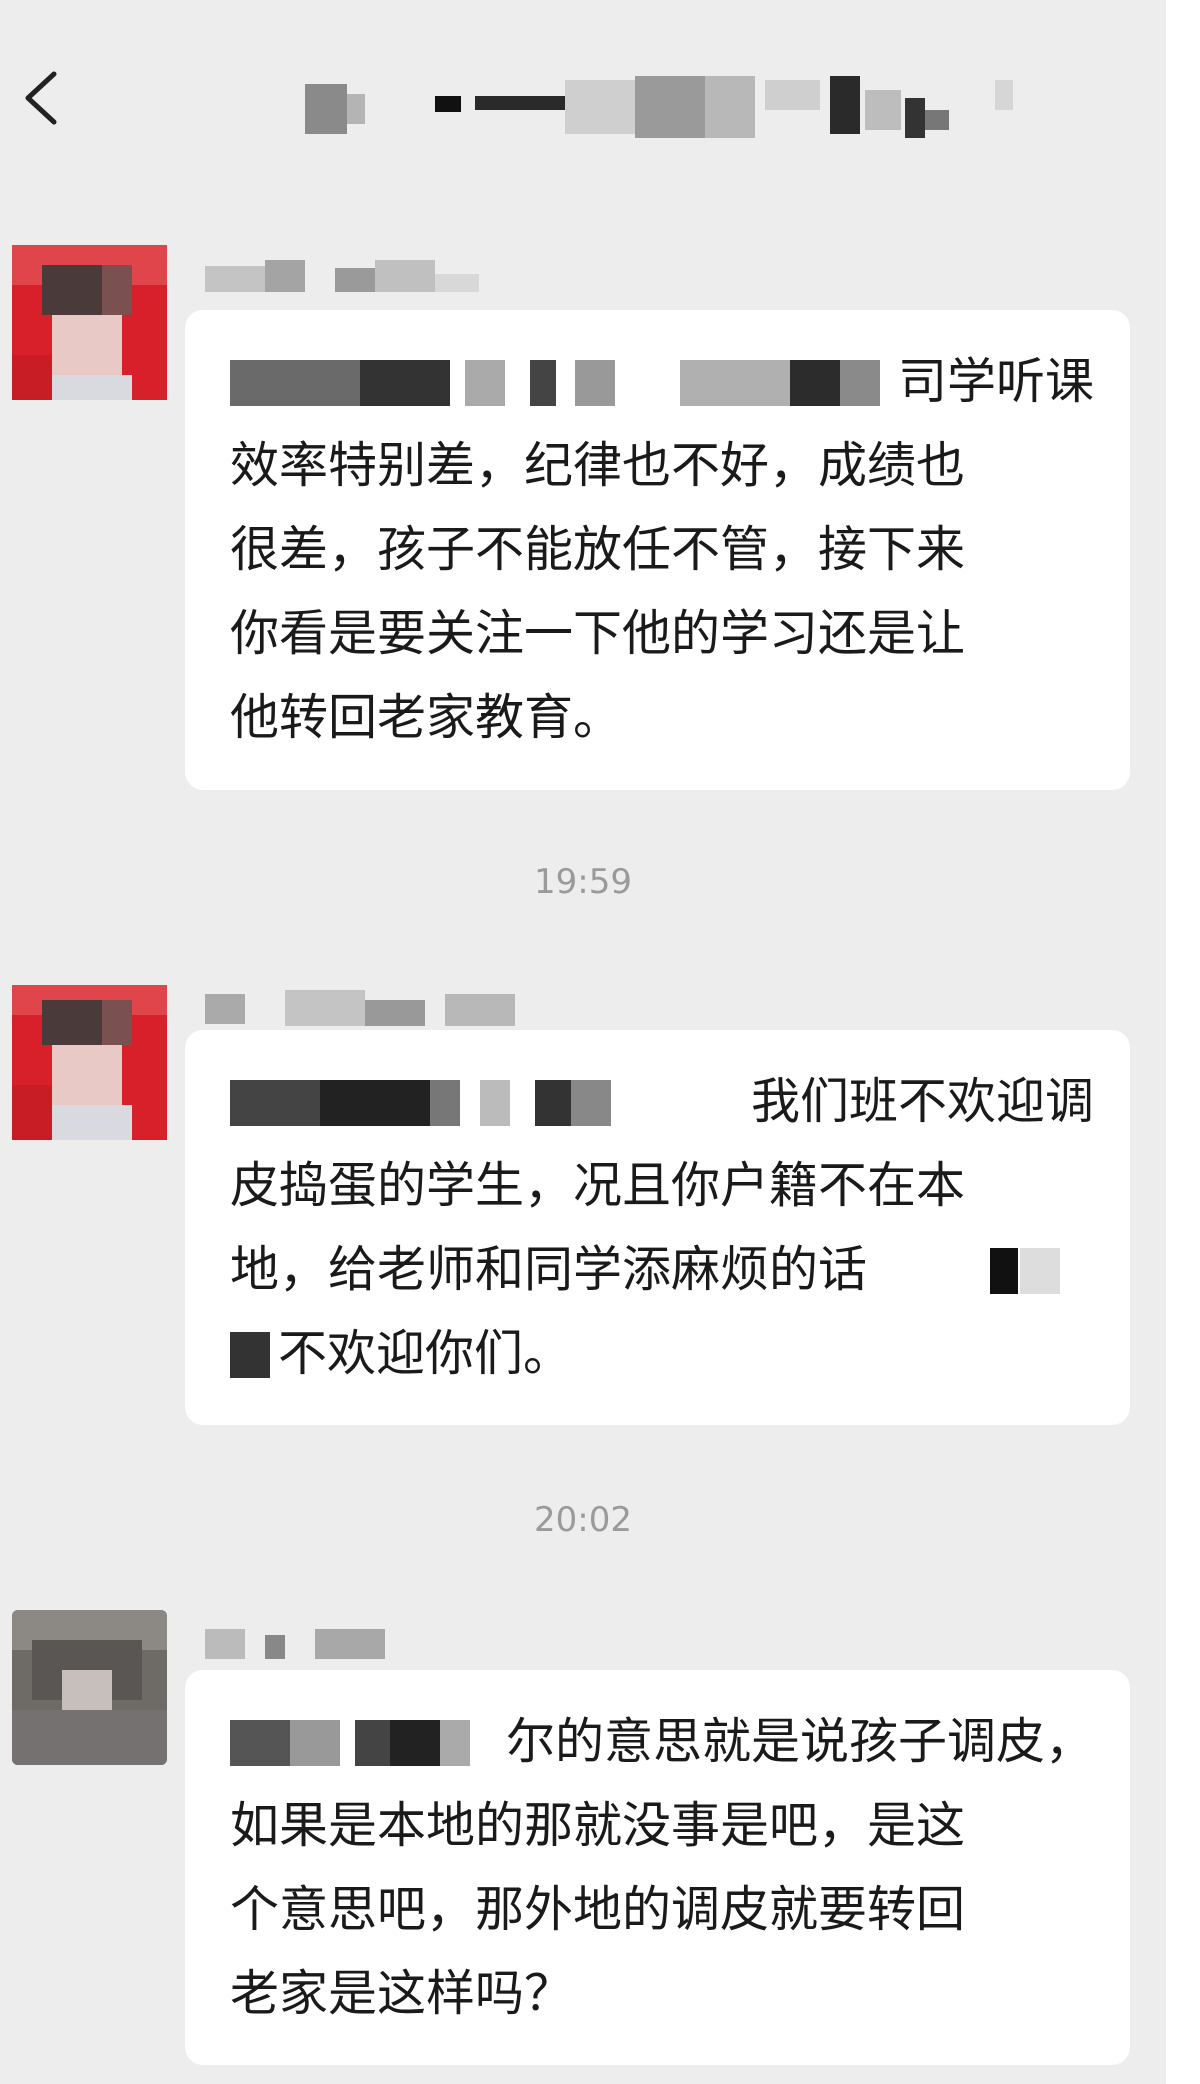 Image resolution: width=1200 pixels, height=2084 pixels. Describe the element at coordinates (1183, 1042) in the screenshot. I see `image-border` at that location.